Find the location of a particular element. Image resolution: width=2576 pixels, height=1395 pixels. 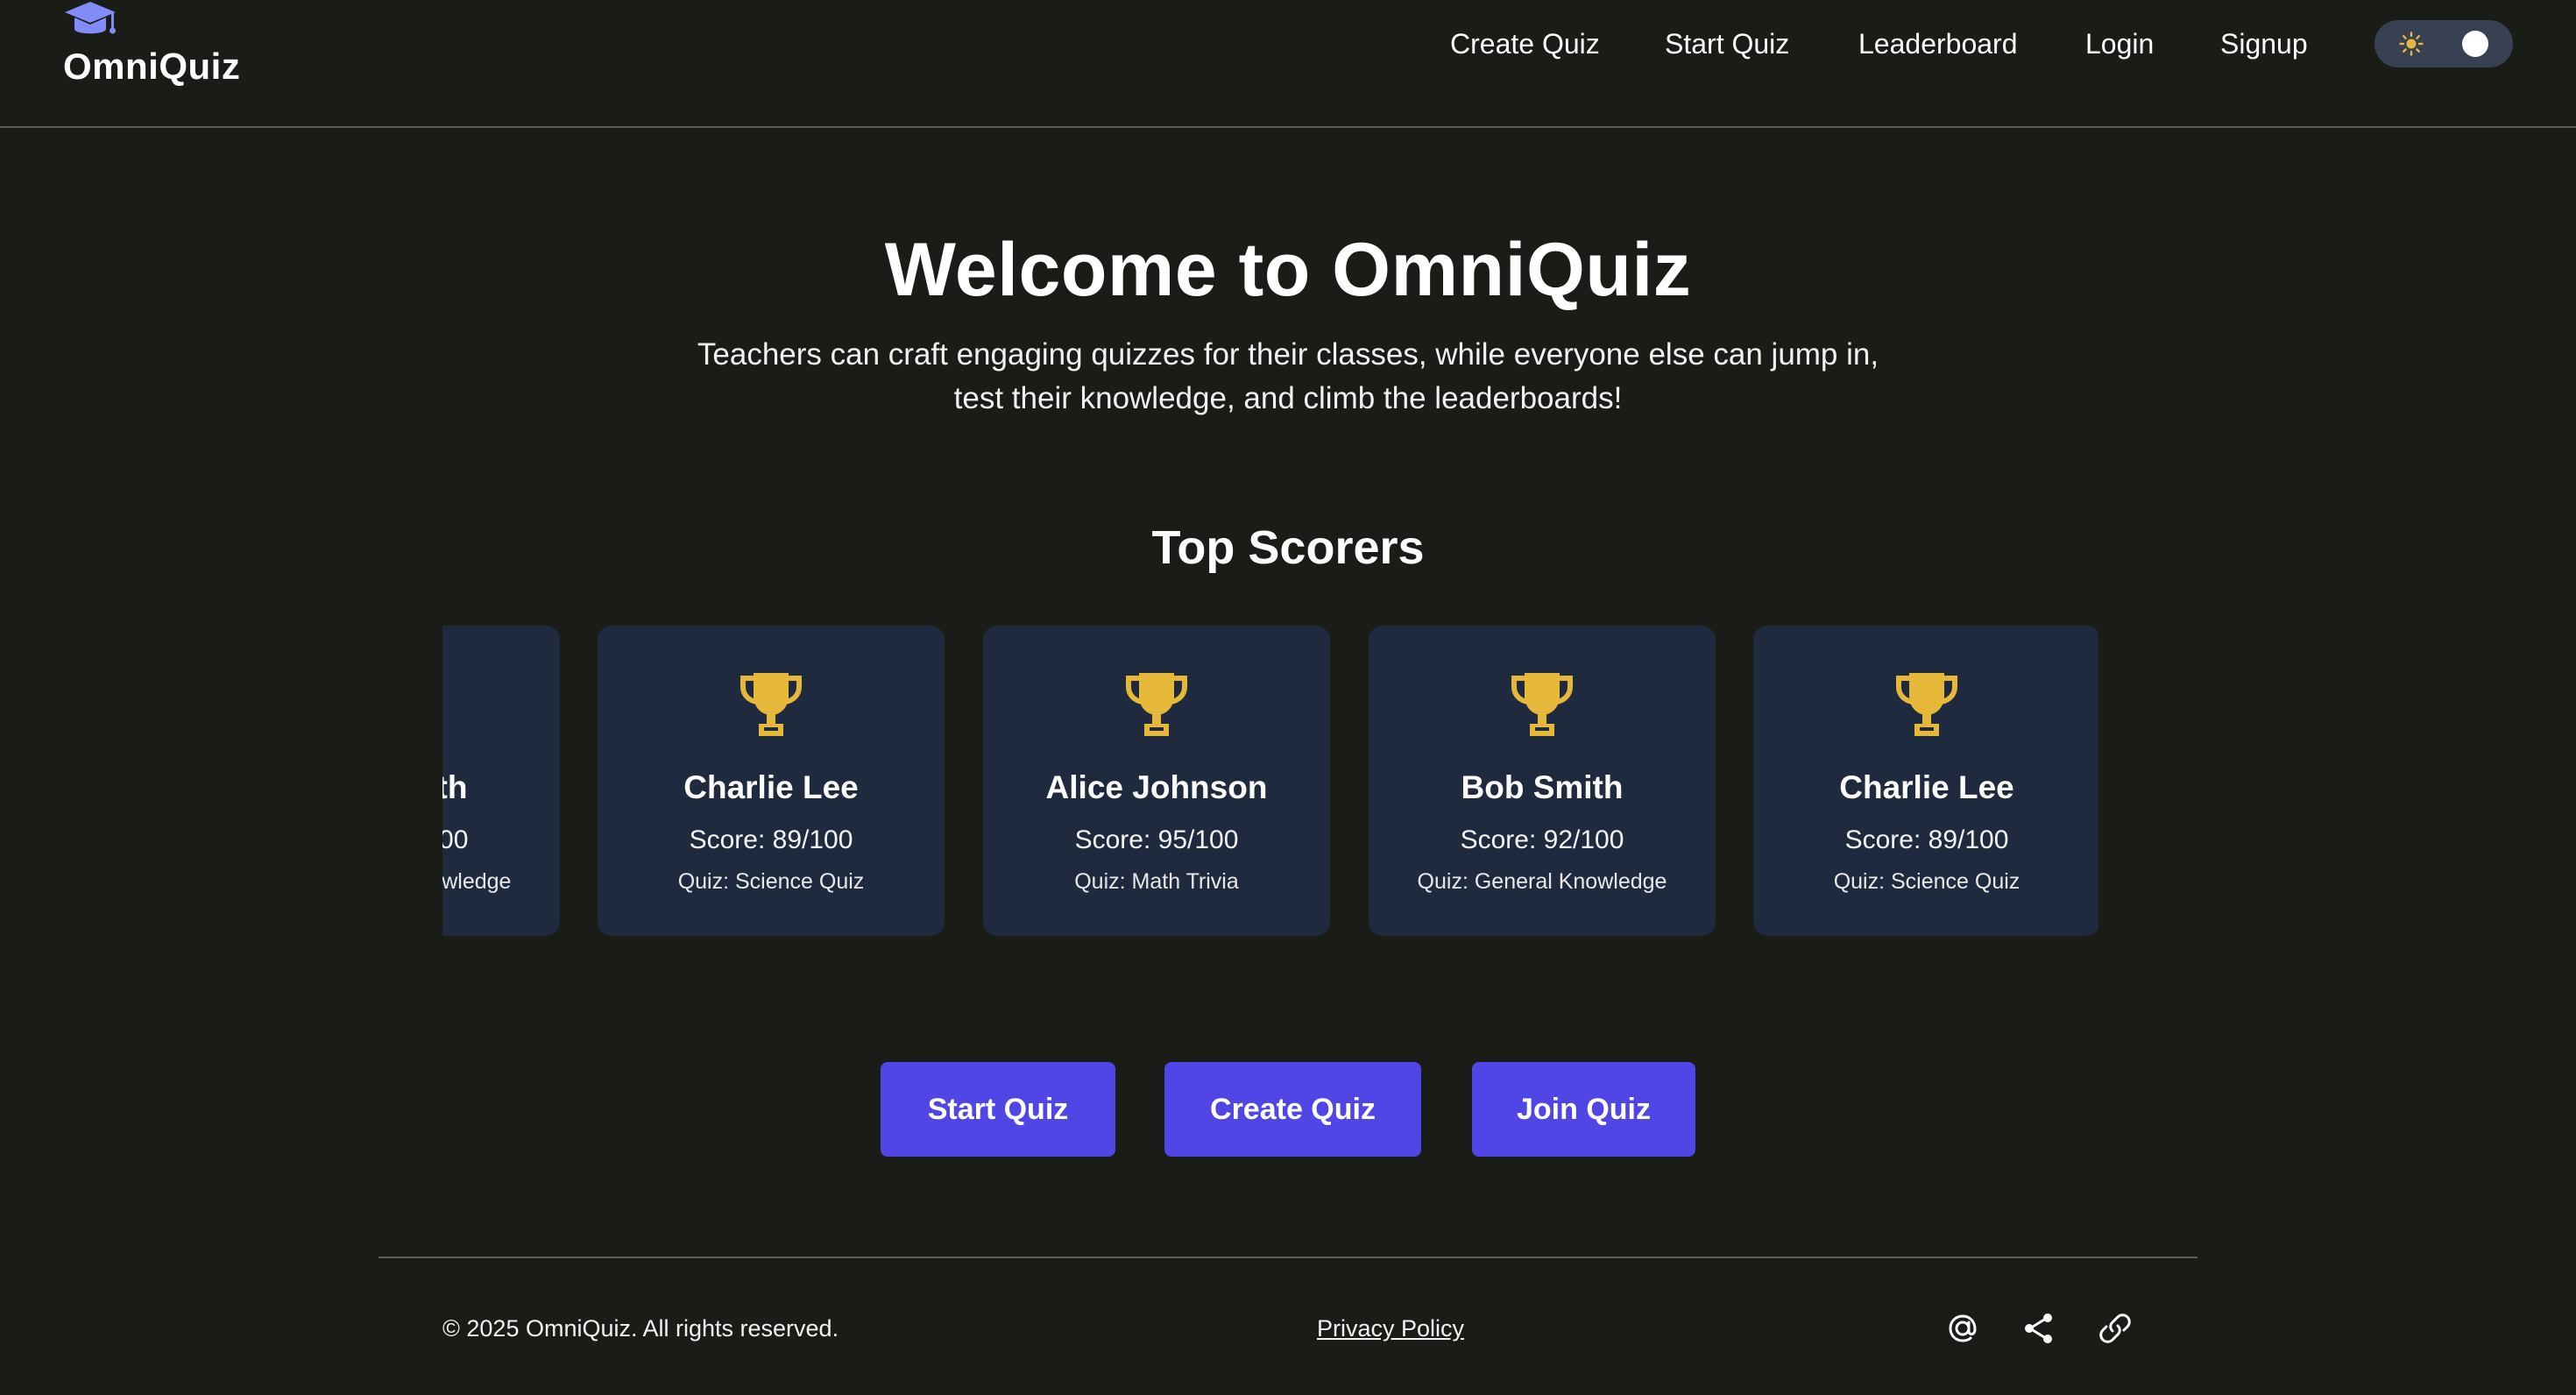

nav-signup: Signup is located at coordinates (2264, 44).